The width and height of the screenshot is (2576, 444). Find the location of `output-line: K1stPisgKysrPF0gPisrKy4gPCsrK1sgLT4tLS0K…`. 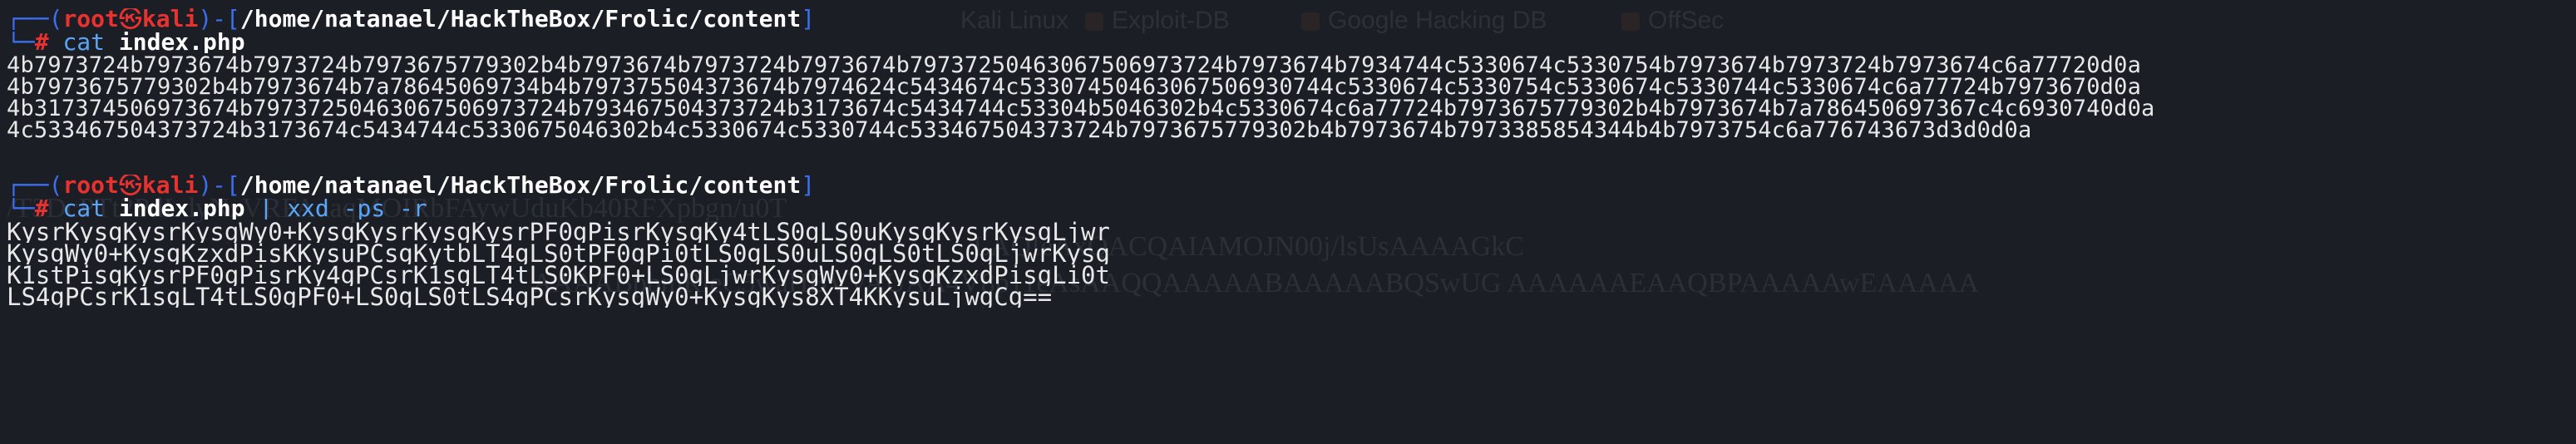

output-line: K1stPisgKysrPF0gPisrKy4gPCsrK1sgLT4tLS0K… is located at coordinates (558, 275).